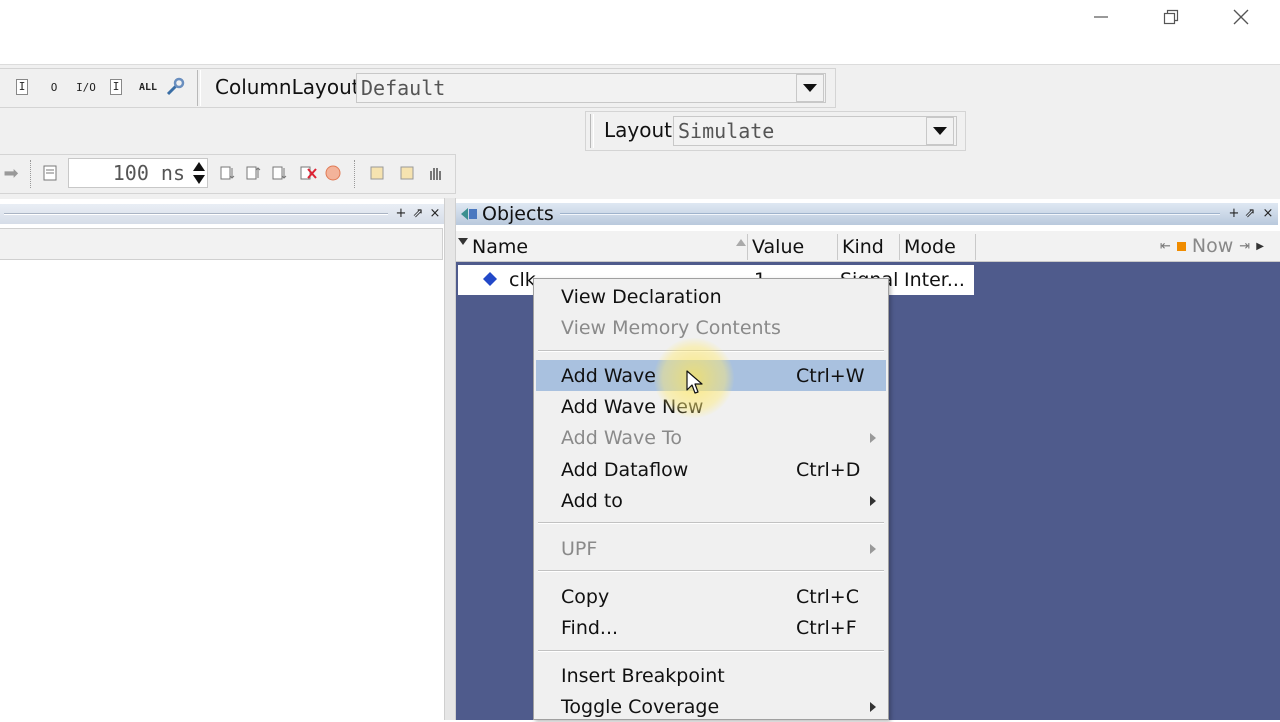  Describe the element at coordinates (638, 130) in the screenshot. I see `layout-label: Layout` at that location.